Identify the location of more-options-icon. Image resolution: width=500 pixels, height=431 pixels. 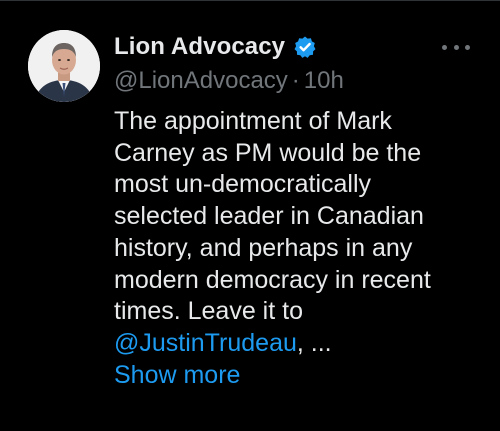
(456, 47).